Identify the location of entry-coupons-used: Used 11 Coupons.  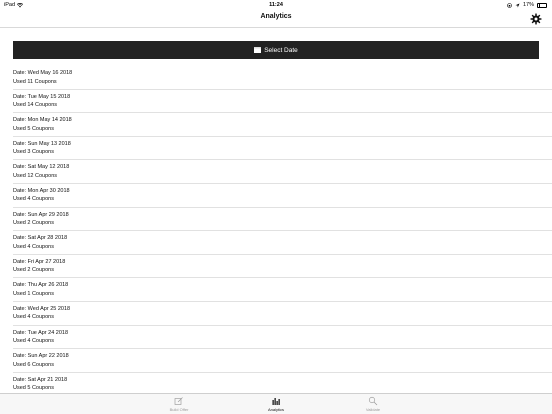
(35, 81).